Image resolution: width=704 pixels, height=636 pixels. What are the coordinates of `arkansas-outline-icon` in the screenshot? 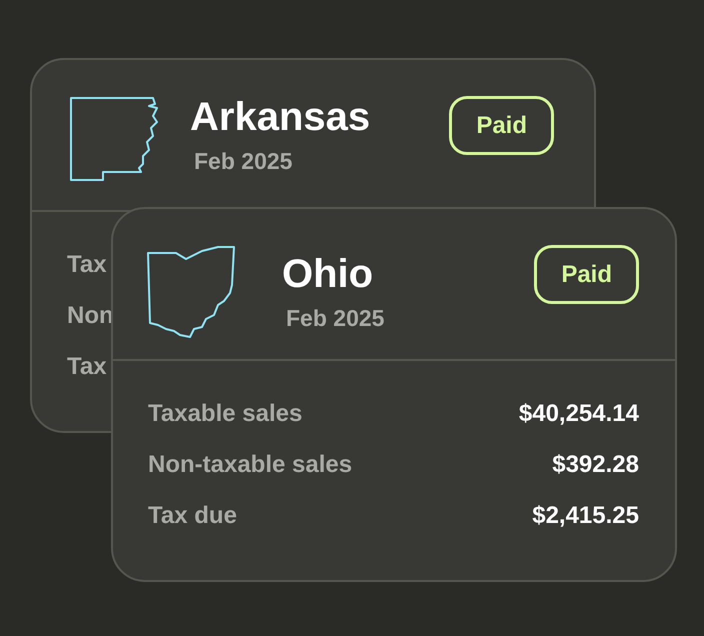 It's located at (115, 139).